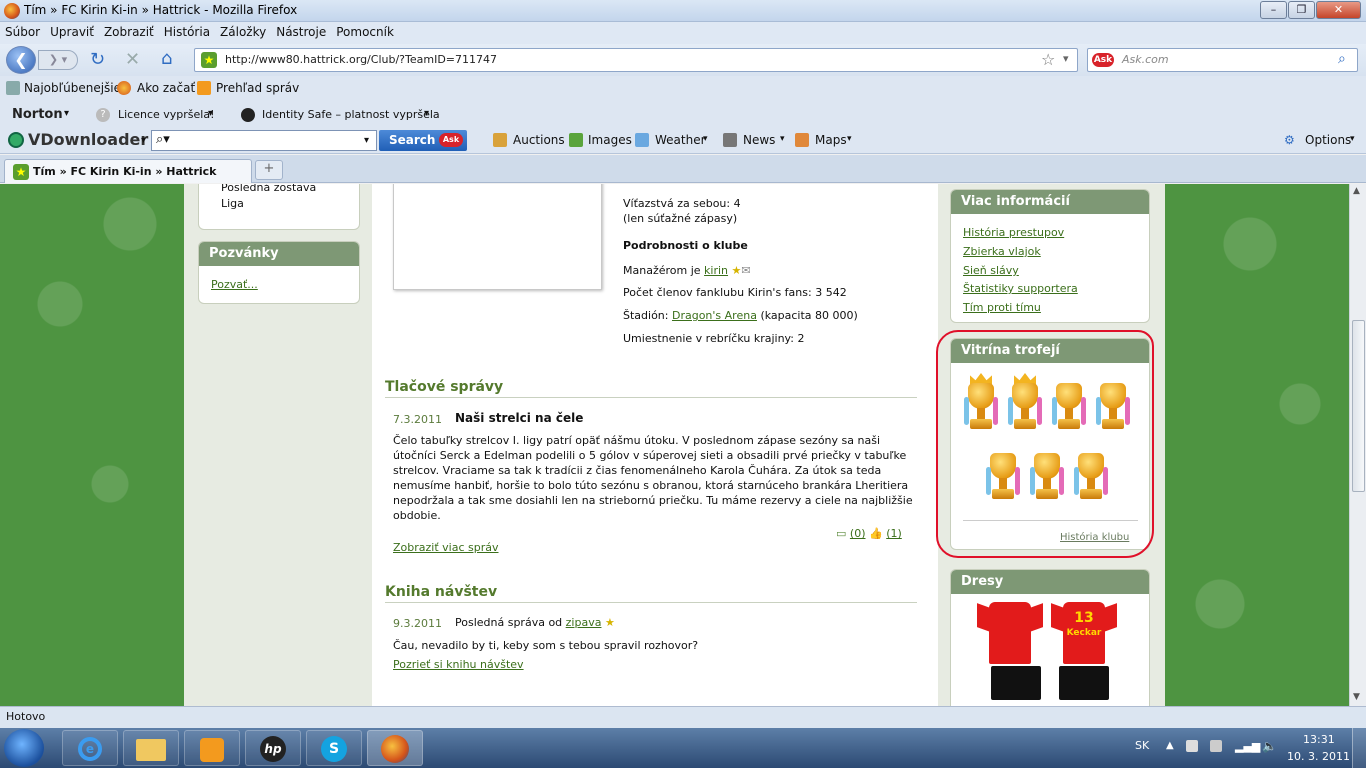 This screenshot has width=1366, height=768. Describe the element at coordinates (334, 748) in the screenshot. I see `skype-taskbar-icon: S` at that location.